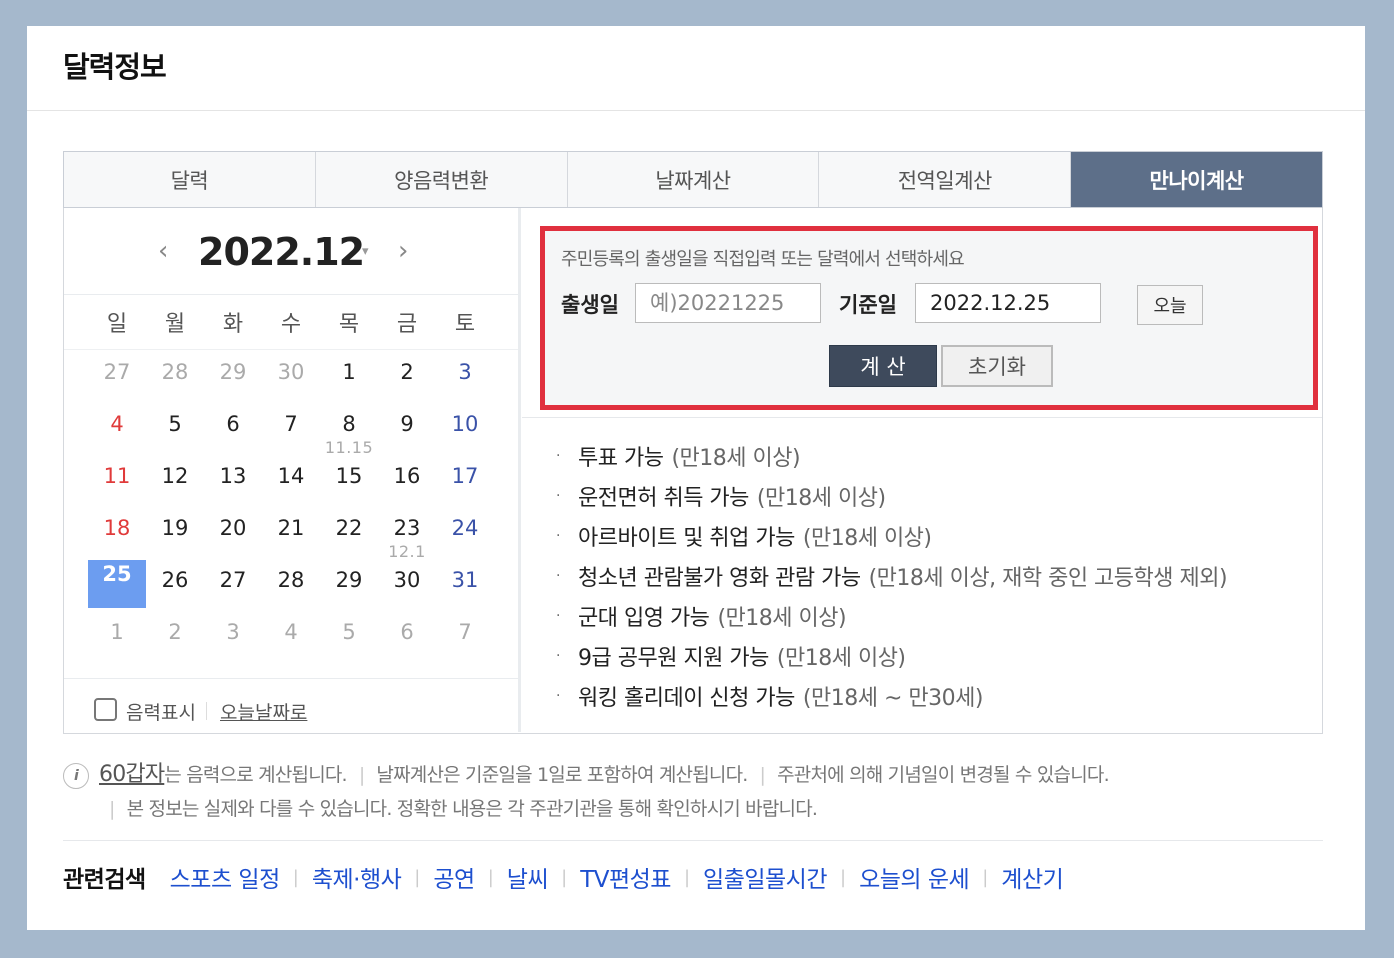  I want to click on calendar-day: 23 12.1, so click(407, 534).